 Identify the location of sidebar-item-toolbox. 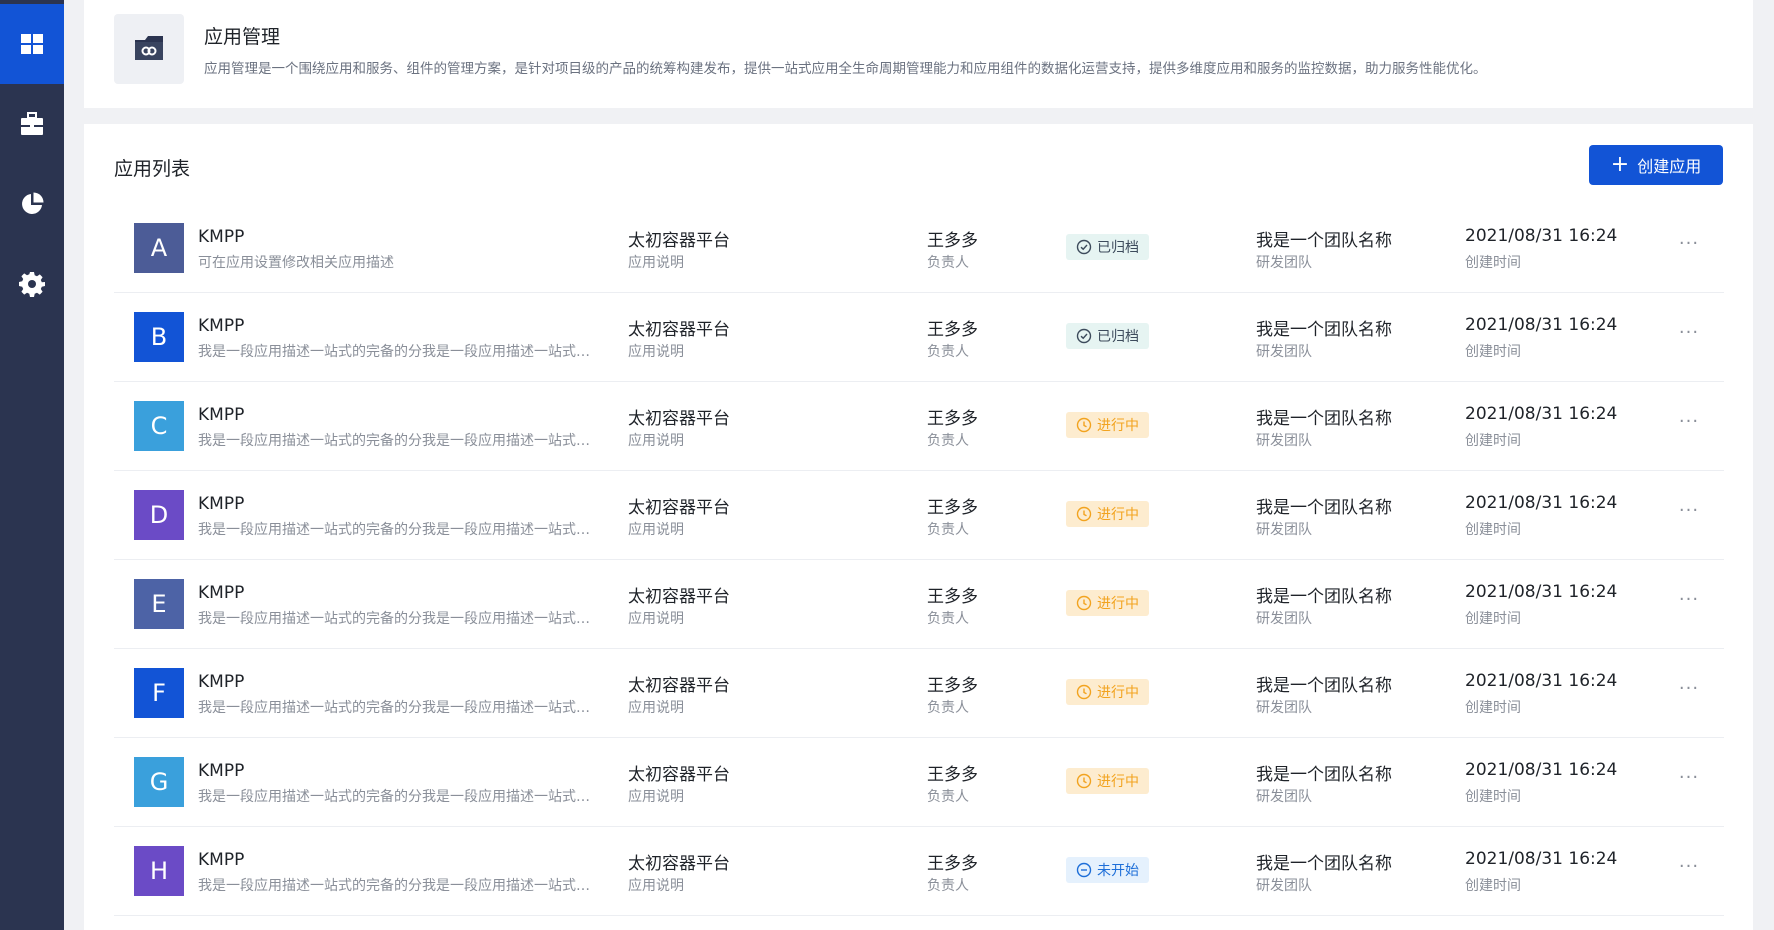
(32, 124).